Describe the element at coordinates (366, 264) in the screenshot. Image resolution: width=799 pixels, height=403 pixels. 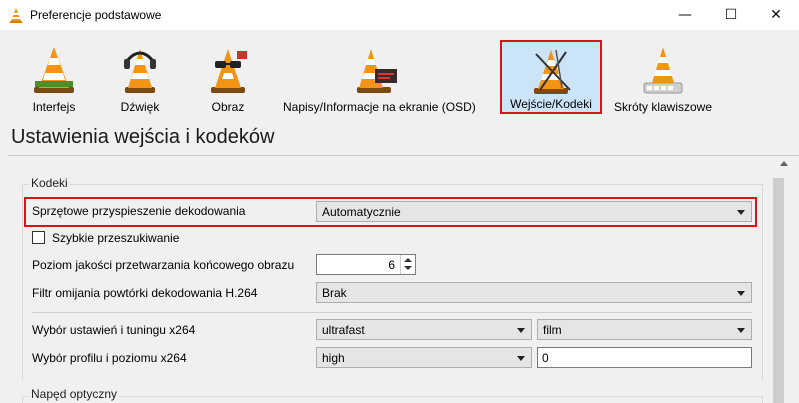
I see `postproc-spinbox: 6` at that location.